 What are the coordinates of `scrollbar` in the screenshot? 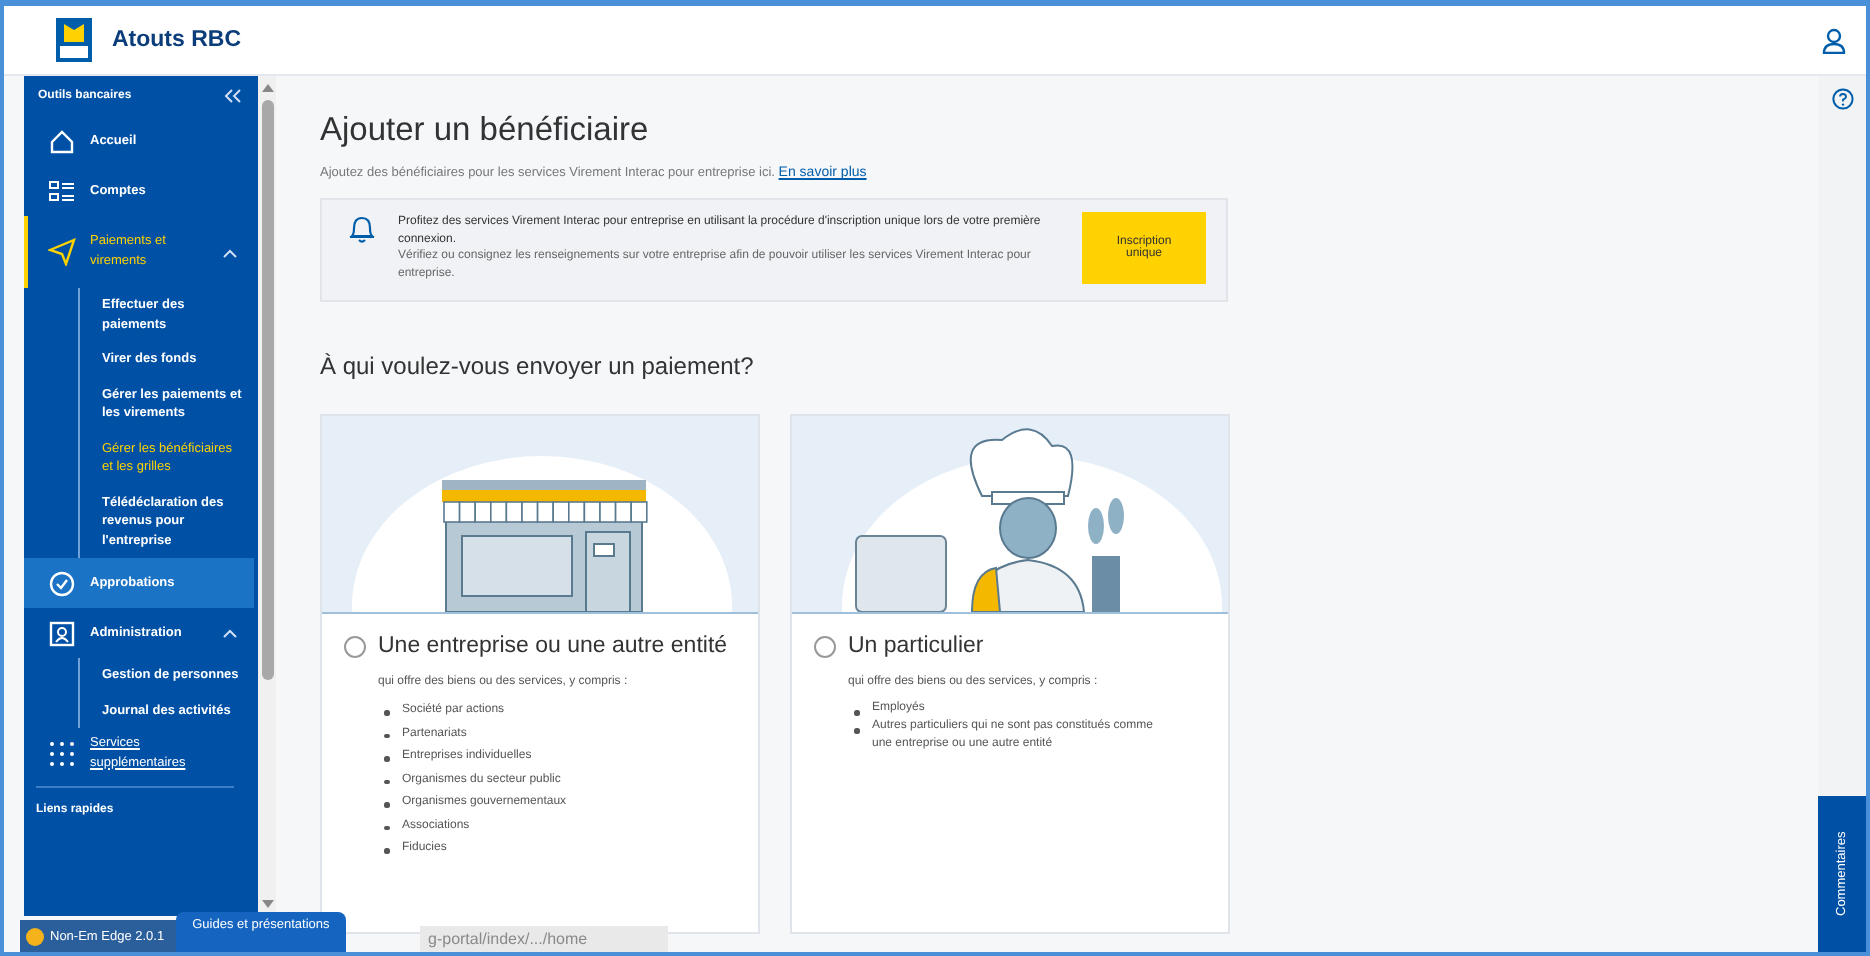 It's located at (267, 496).